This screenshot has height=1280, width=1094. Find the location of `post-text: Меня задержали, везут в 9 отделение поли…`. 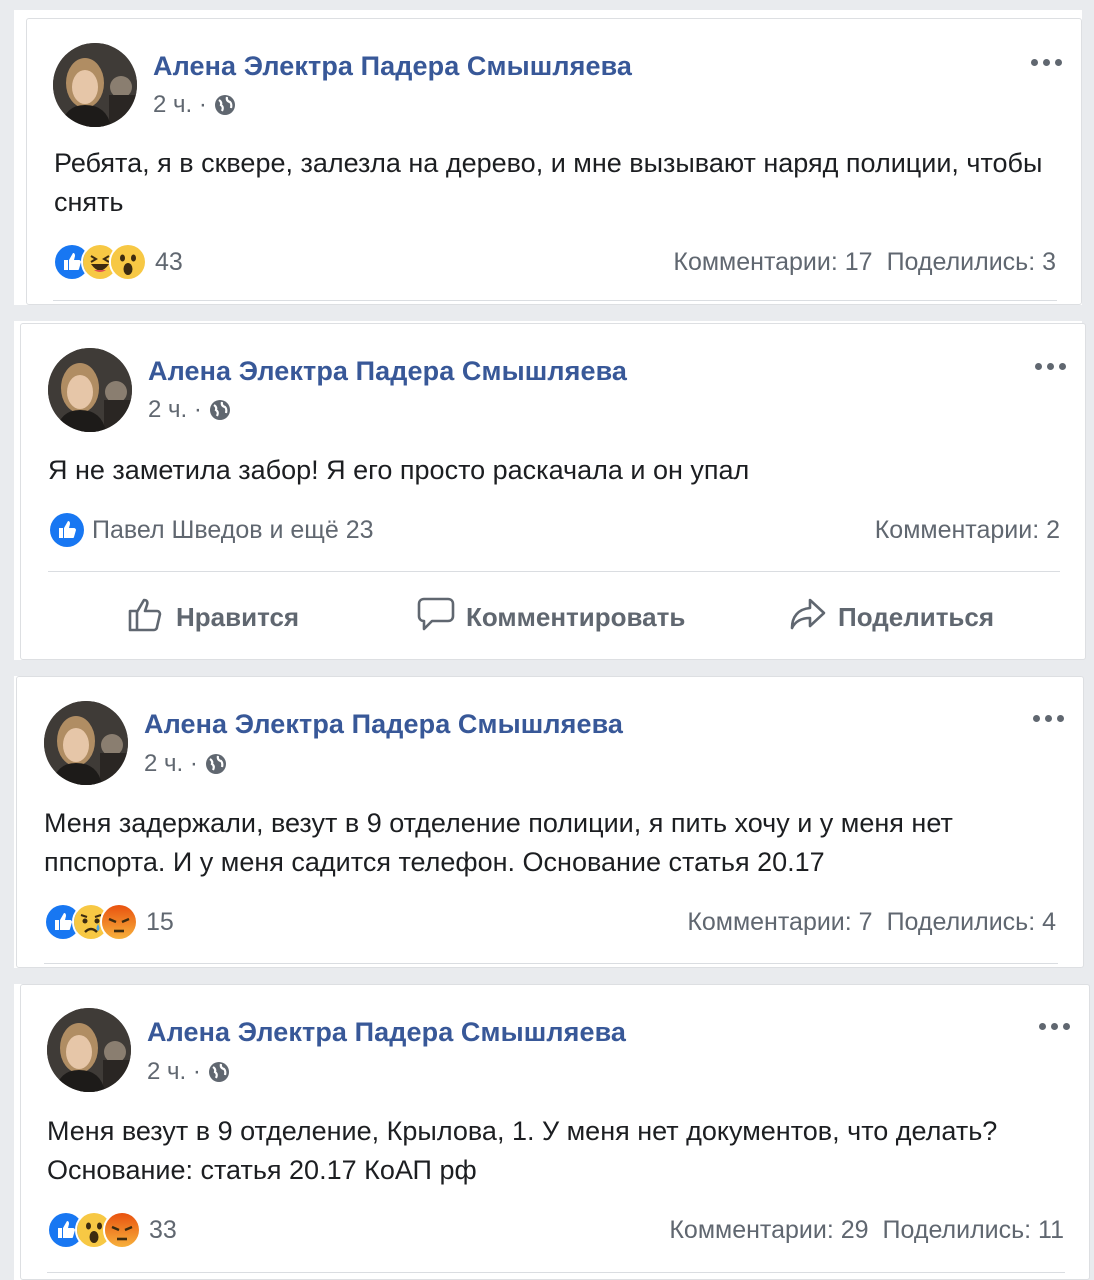

post-text: Меня задержали, везут в 9 отделение поли… is located at coordinates (498, 842).